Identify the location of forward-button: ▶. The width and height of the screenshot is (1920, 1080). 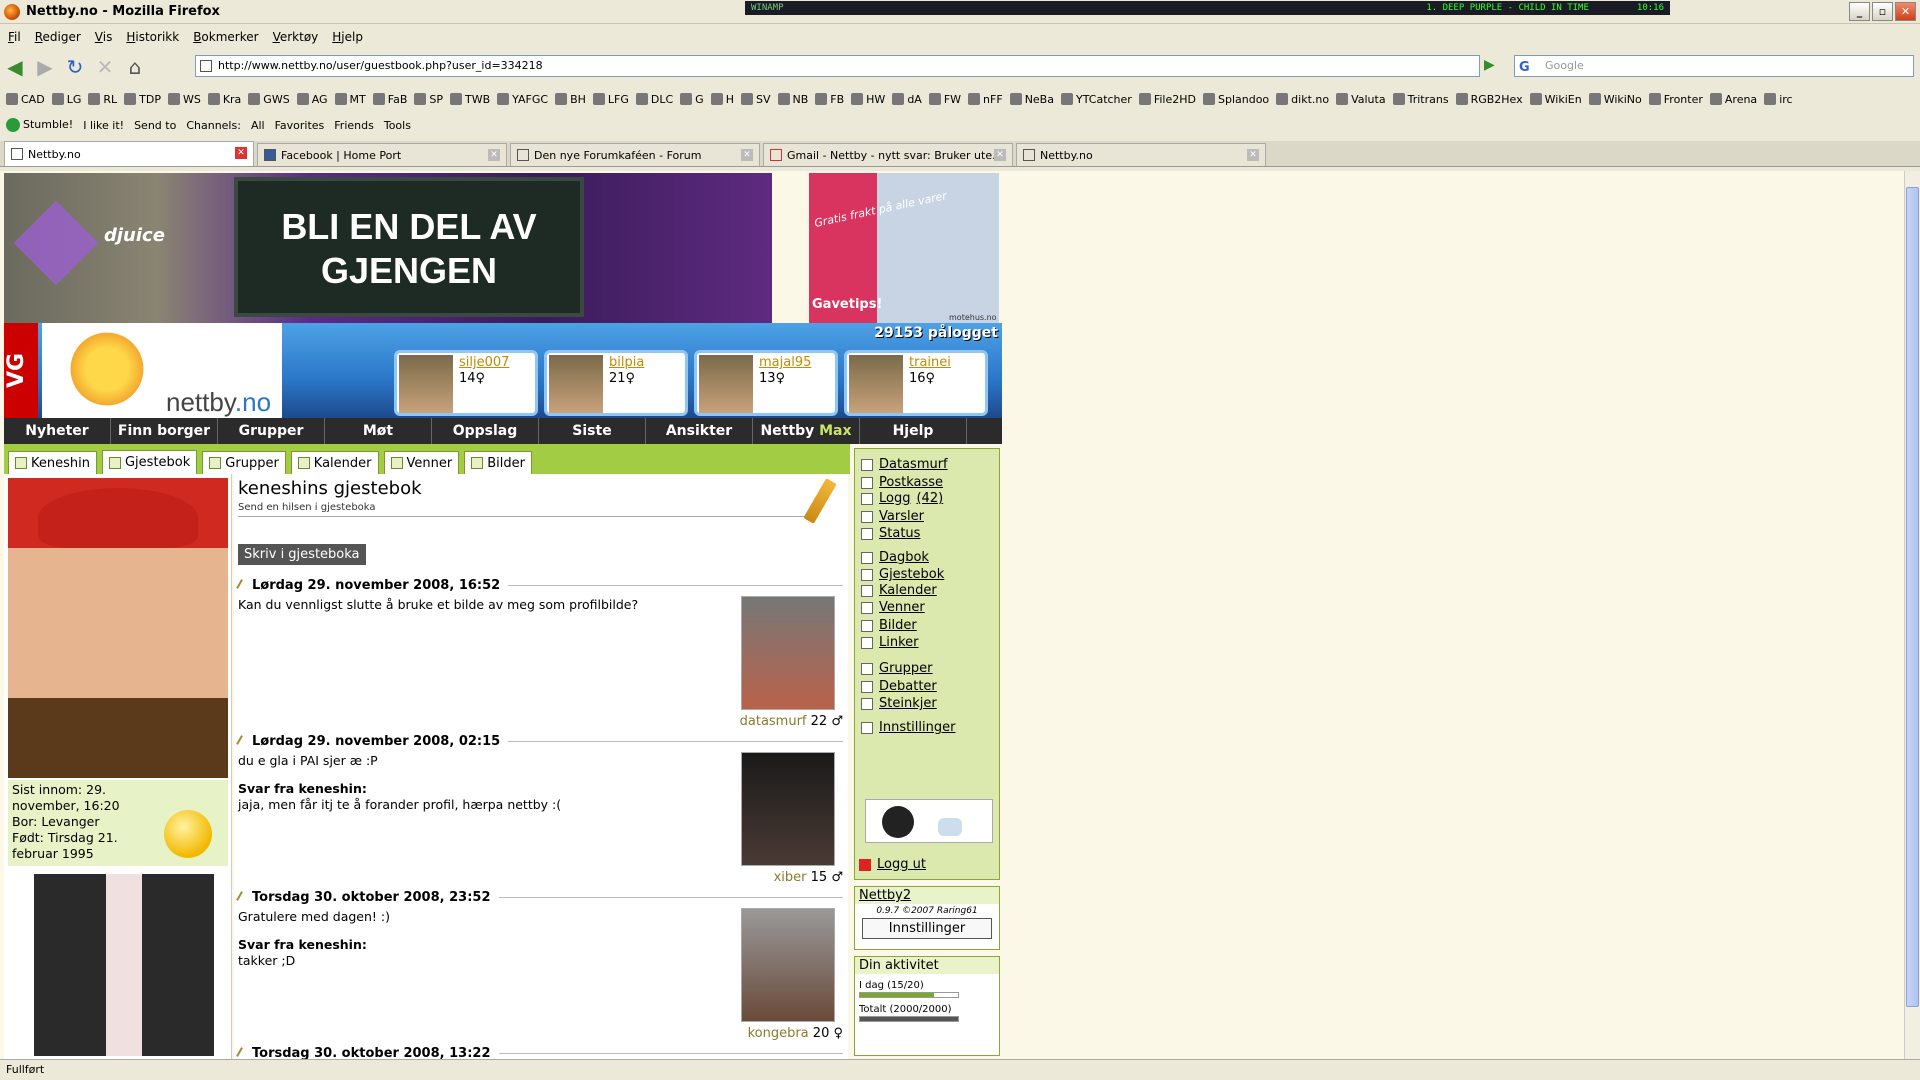
(45, 67).